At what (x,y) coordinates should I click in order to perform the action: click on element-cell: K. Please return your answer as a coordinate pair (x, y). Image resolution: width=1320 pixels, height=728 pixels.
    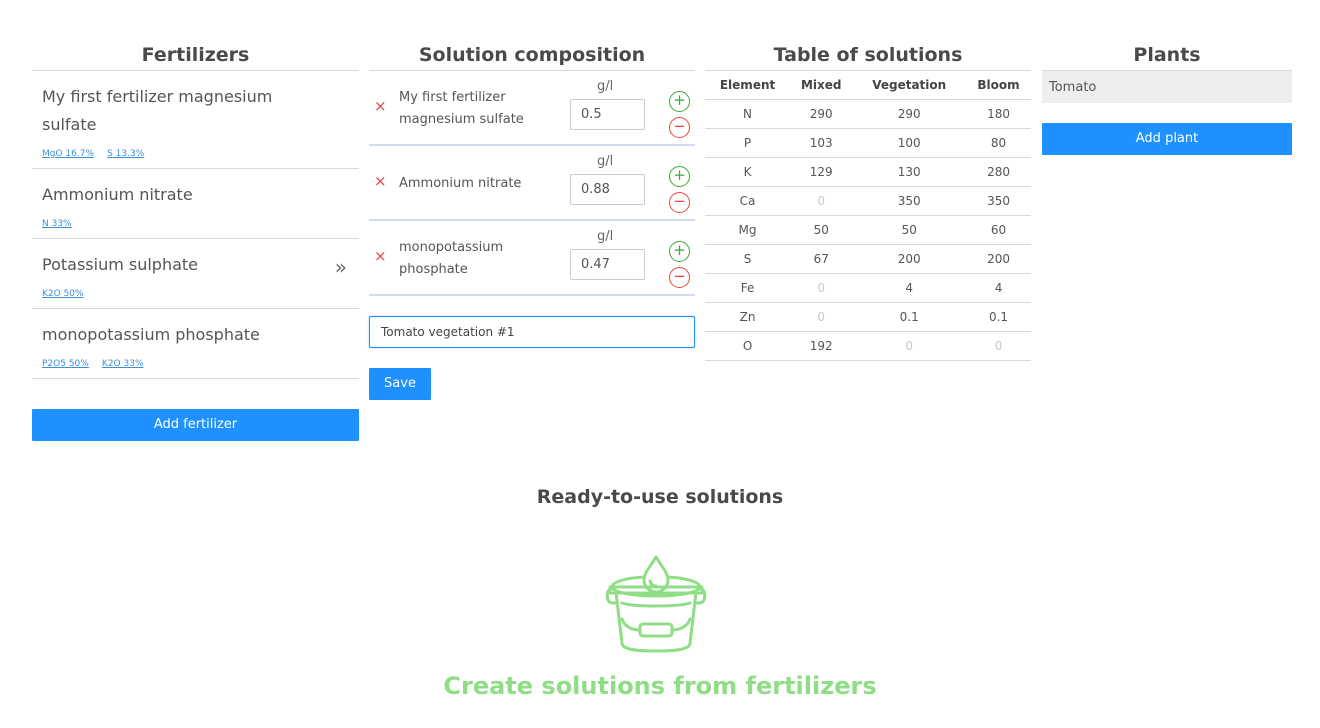
    Looking at the image, I should click on (748, 172).